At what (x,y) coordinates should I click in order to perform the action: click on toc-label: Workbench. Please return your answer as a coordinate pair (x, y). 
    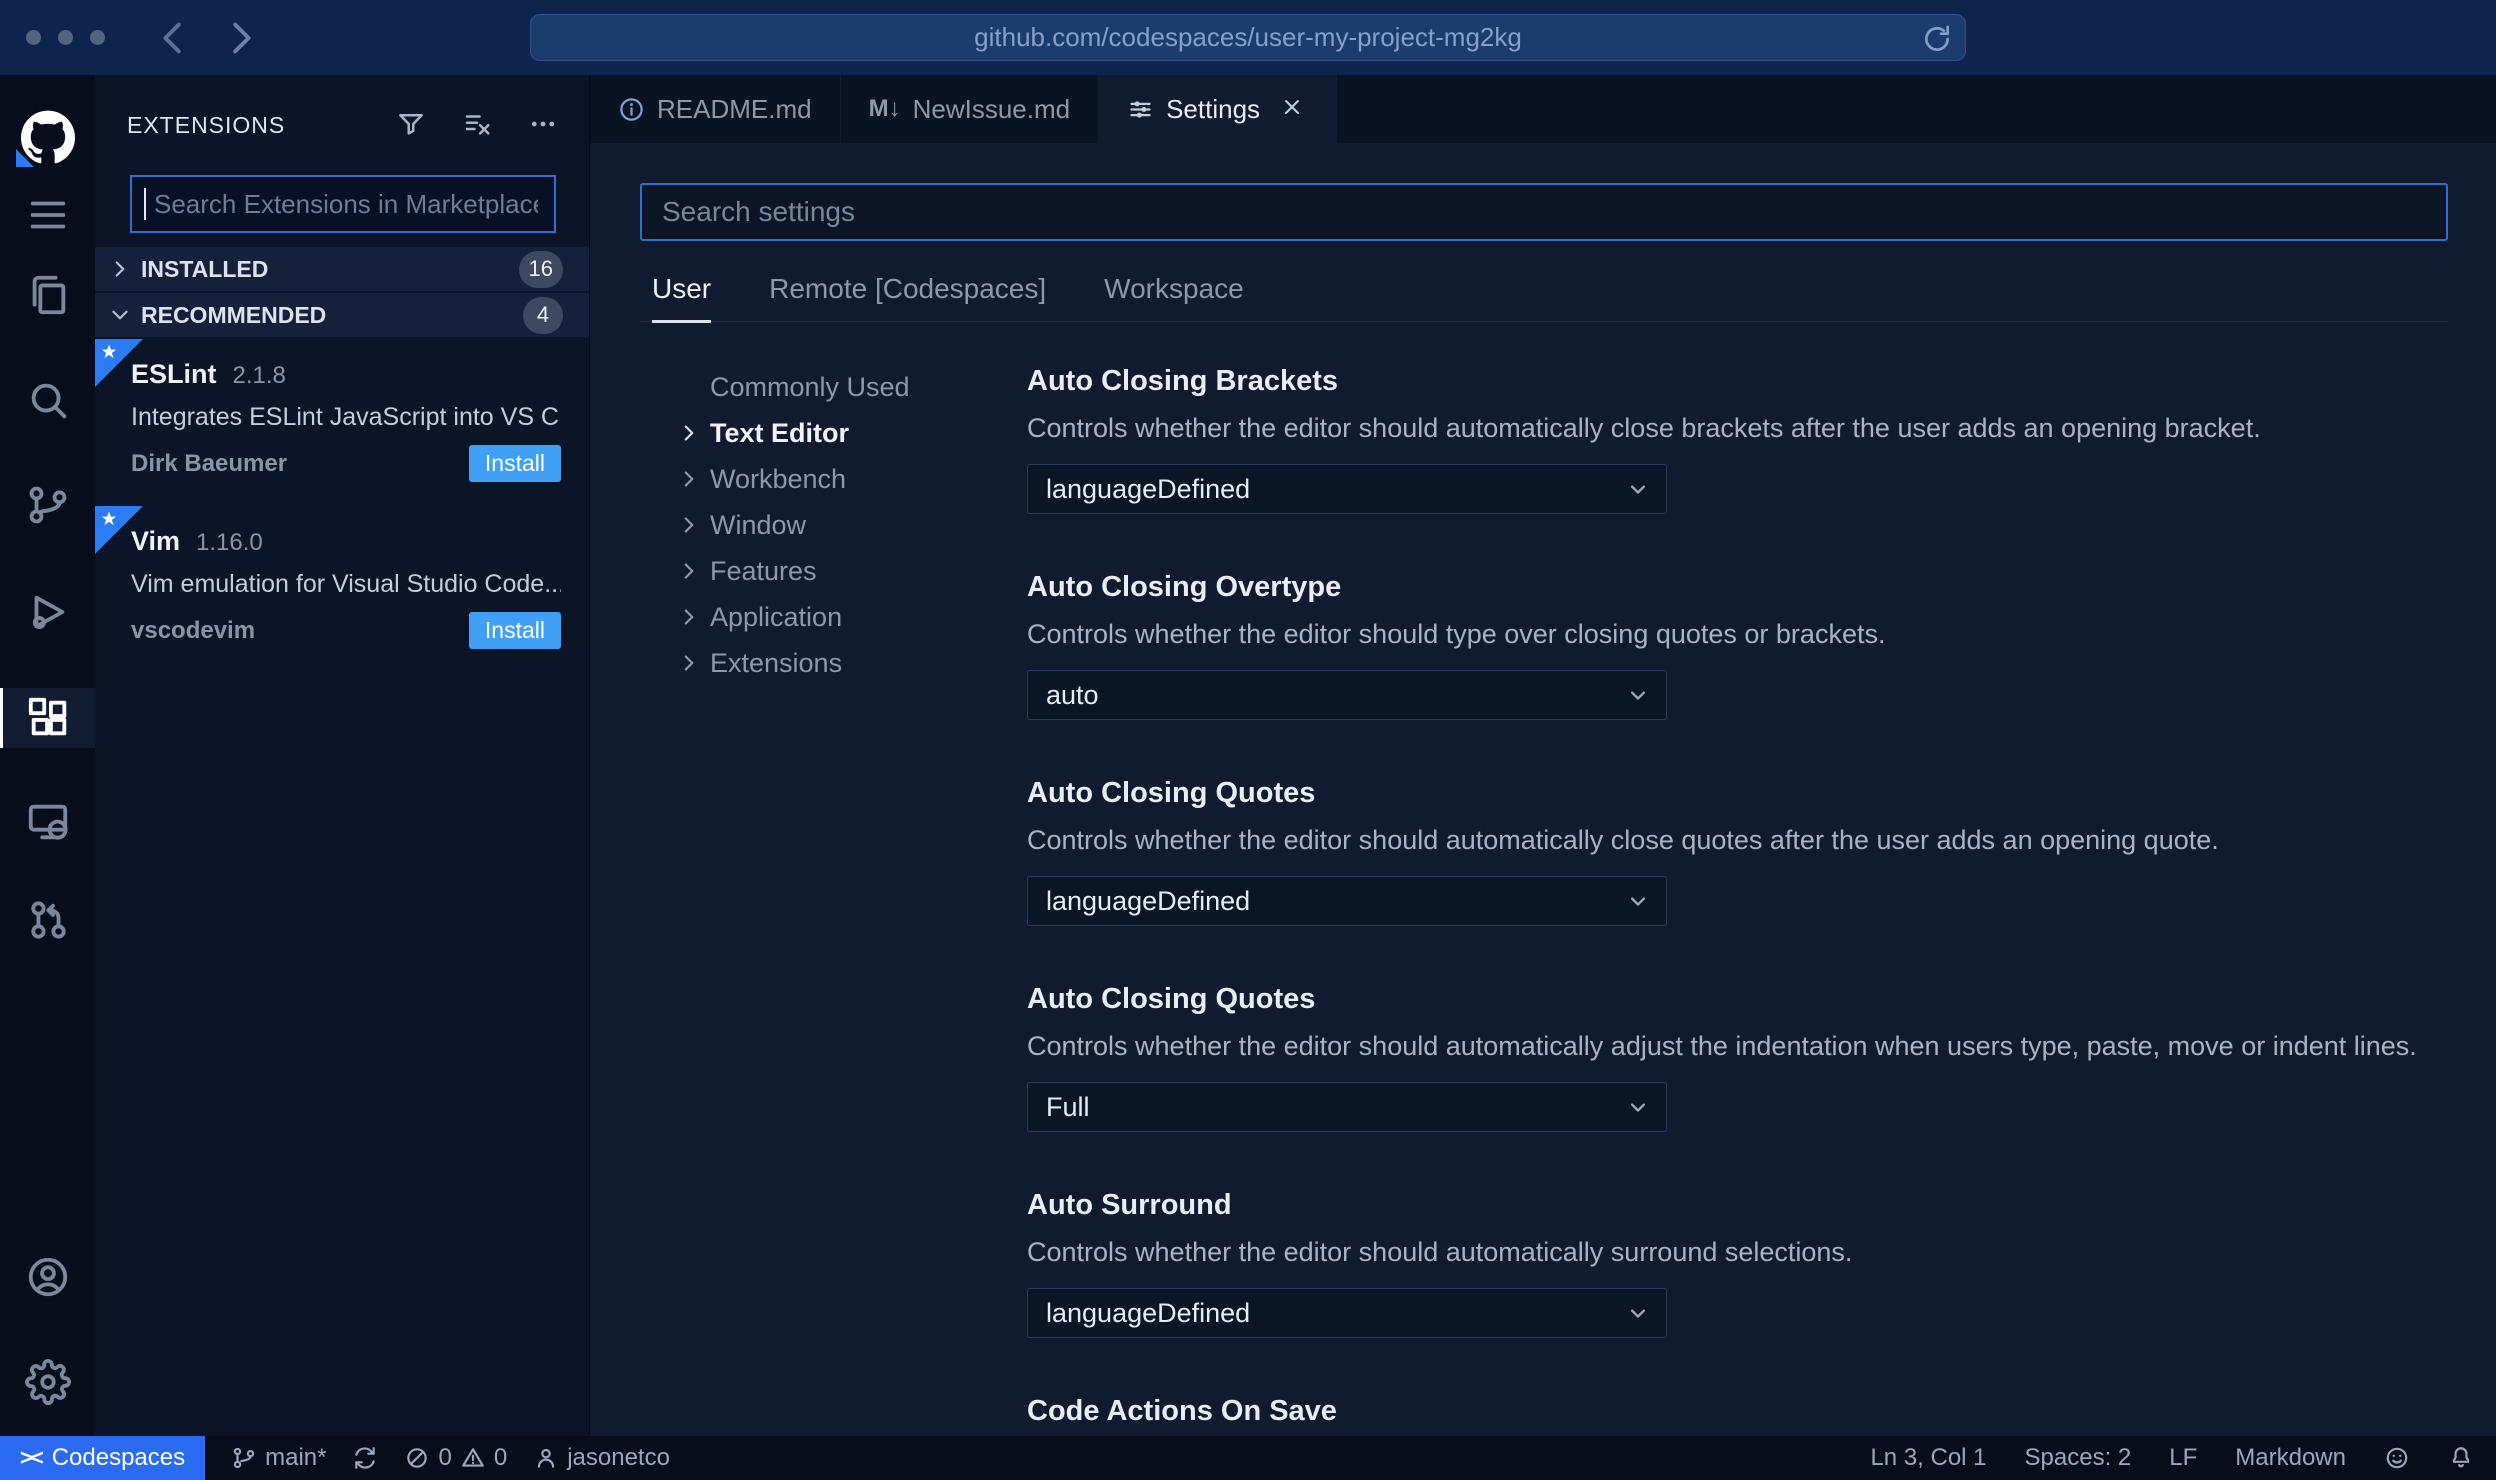
    Looking at the image, I should click on (778, 478).